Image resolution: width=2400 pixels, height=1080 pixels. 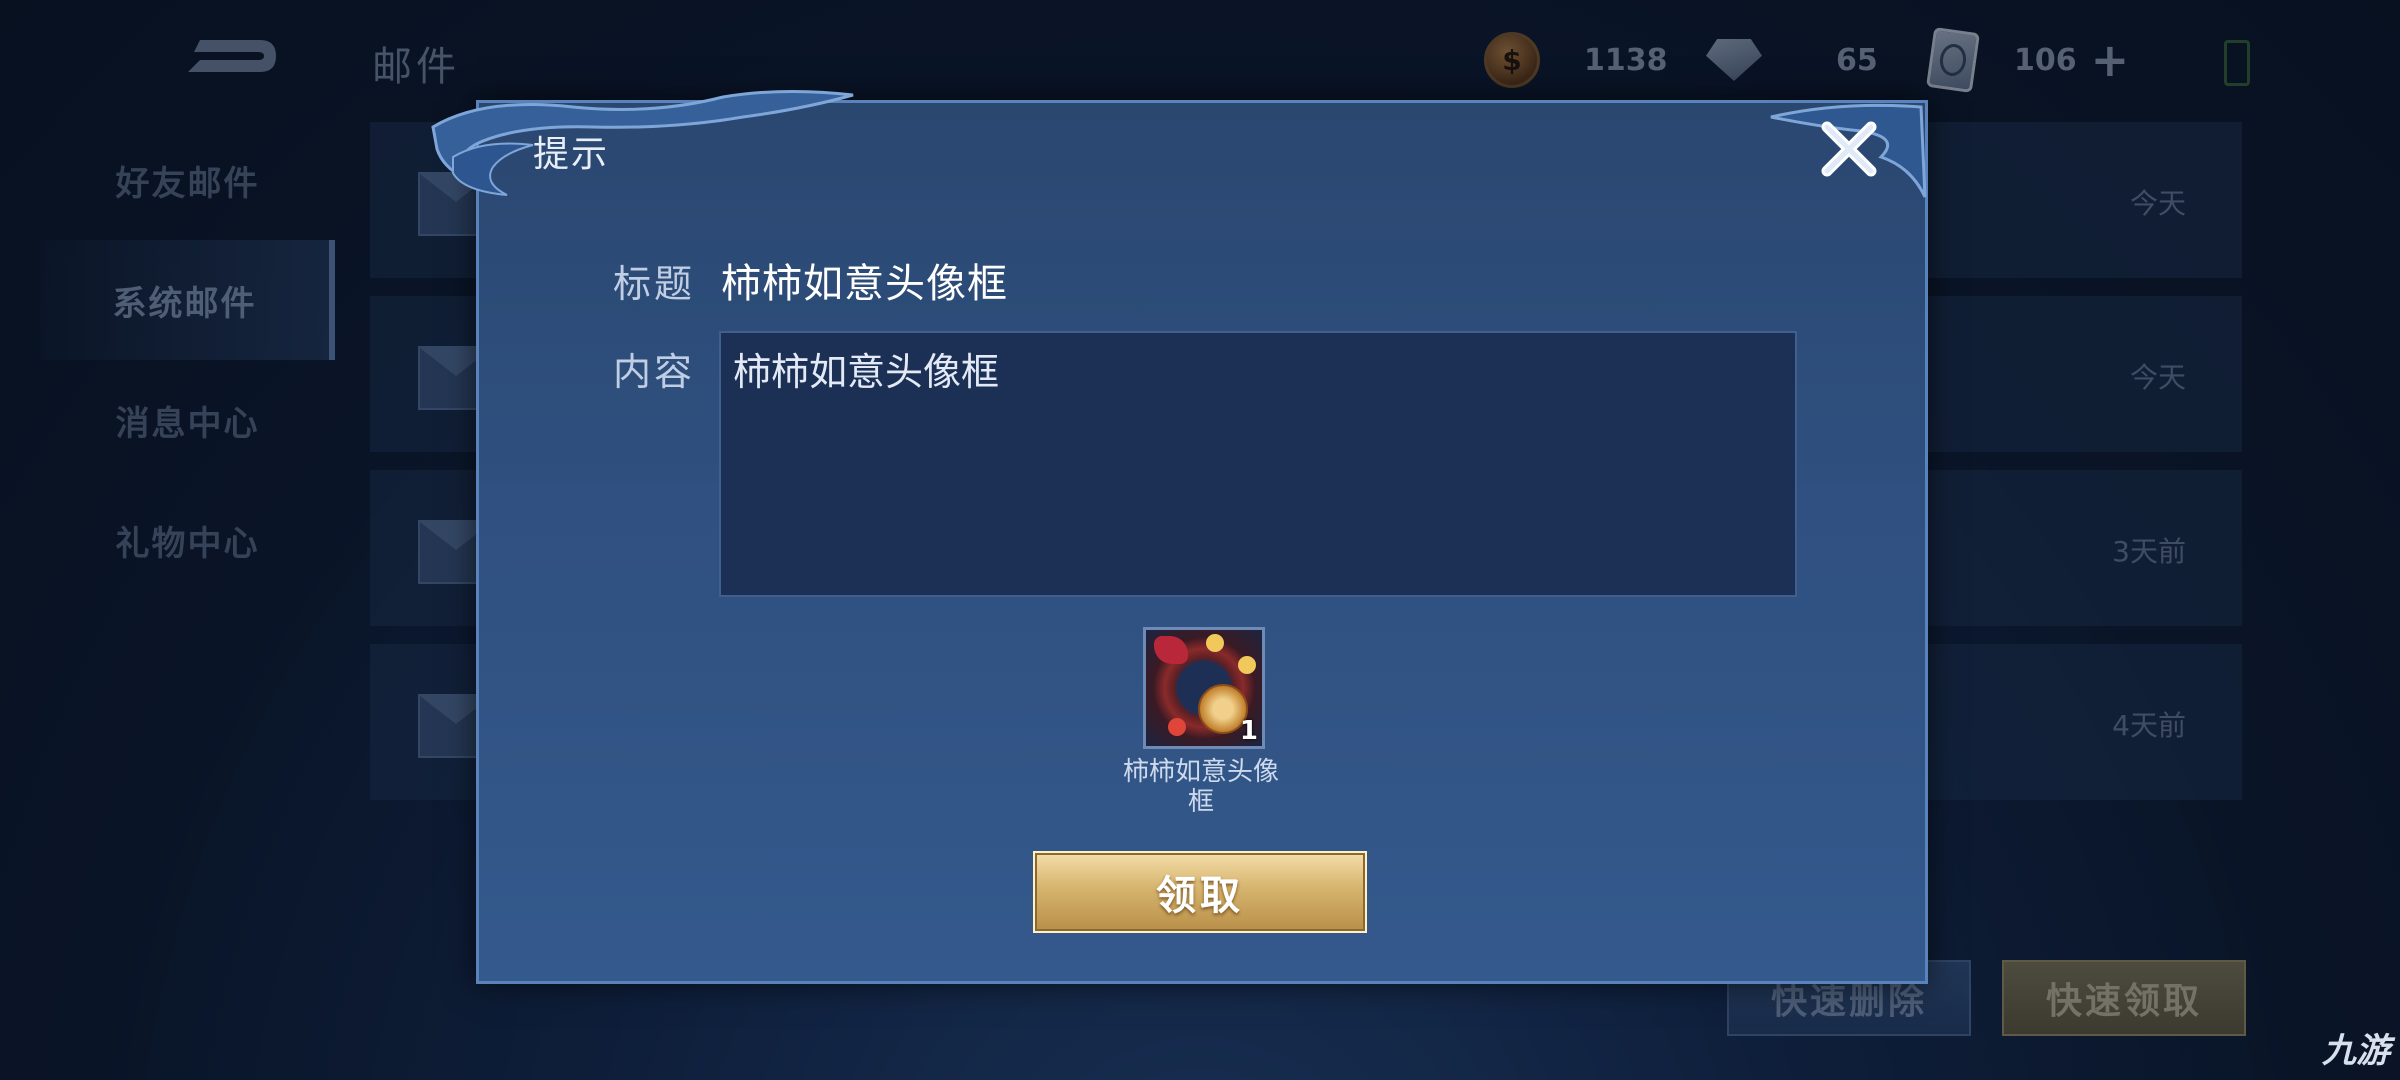 I want to click on reward-avatar-frame-icon: 1, so click(x=1204, y=688).